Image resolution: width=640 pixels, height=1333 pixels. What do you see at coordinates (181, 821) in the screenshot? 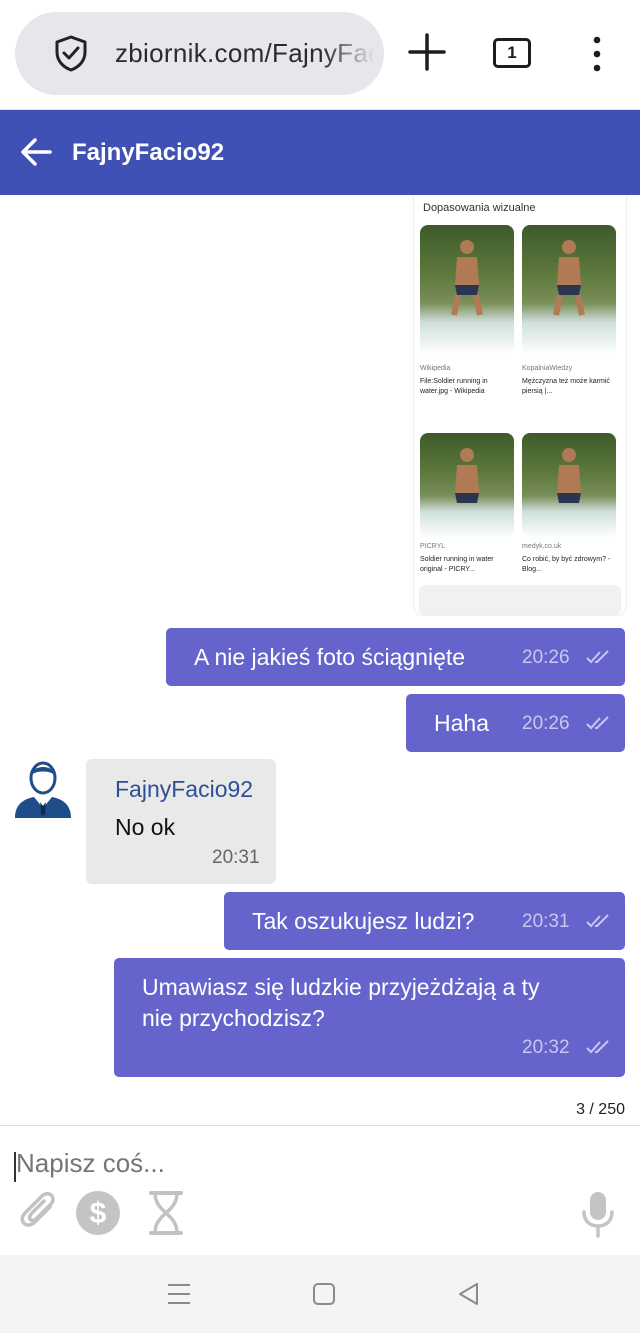
I see `incoming-message: FajnyFacio92 No ok 20:31` at bounding box center [181, 821].